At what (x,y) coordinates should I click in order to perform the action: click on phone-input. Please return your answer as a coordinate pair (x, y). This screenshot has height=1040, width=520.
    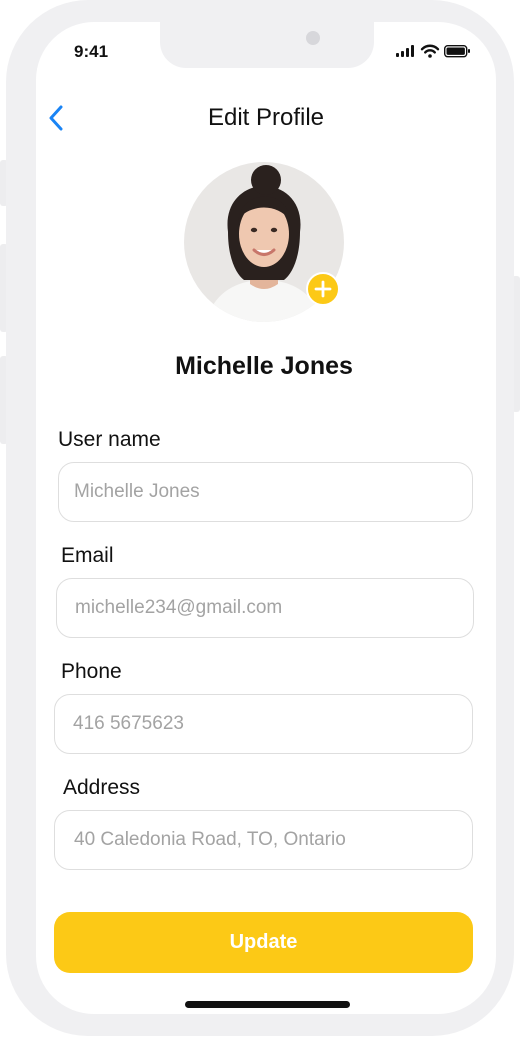
    Looking at the image, I should click on (263, 724).